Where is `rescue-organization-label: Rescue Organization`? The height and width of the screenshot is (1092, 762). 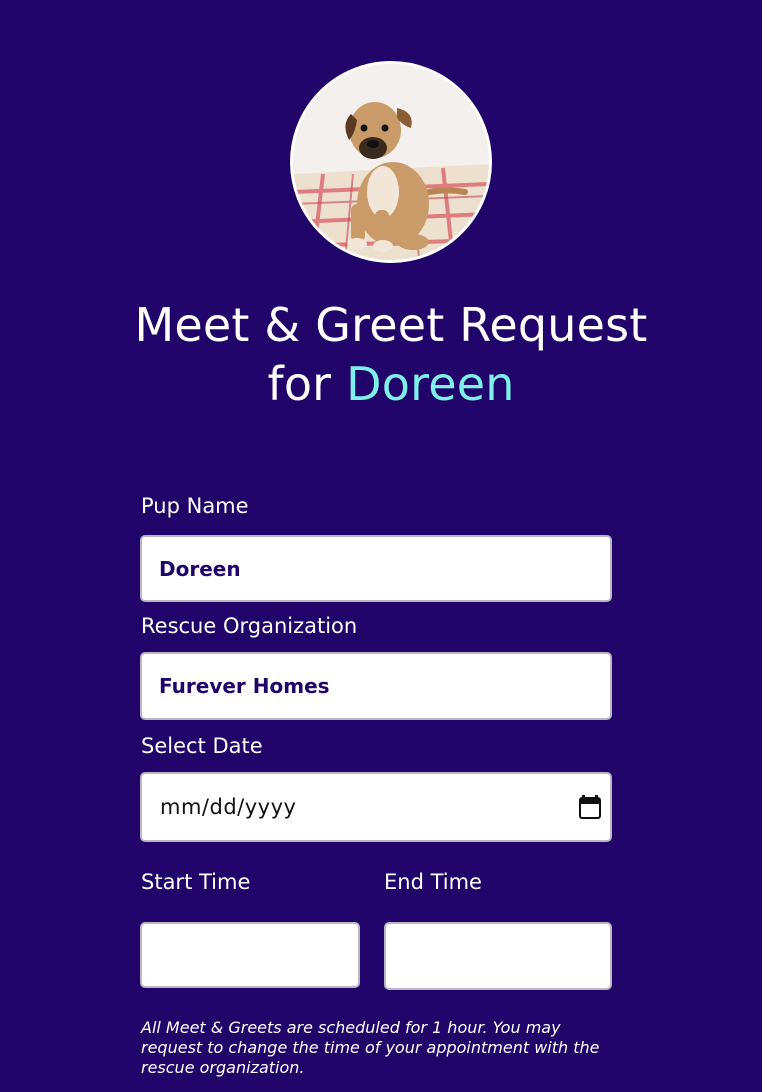 rescue-organization-label: Rescue Organization is located at coordinates (249, 626).